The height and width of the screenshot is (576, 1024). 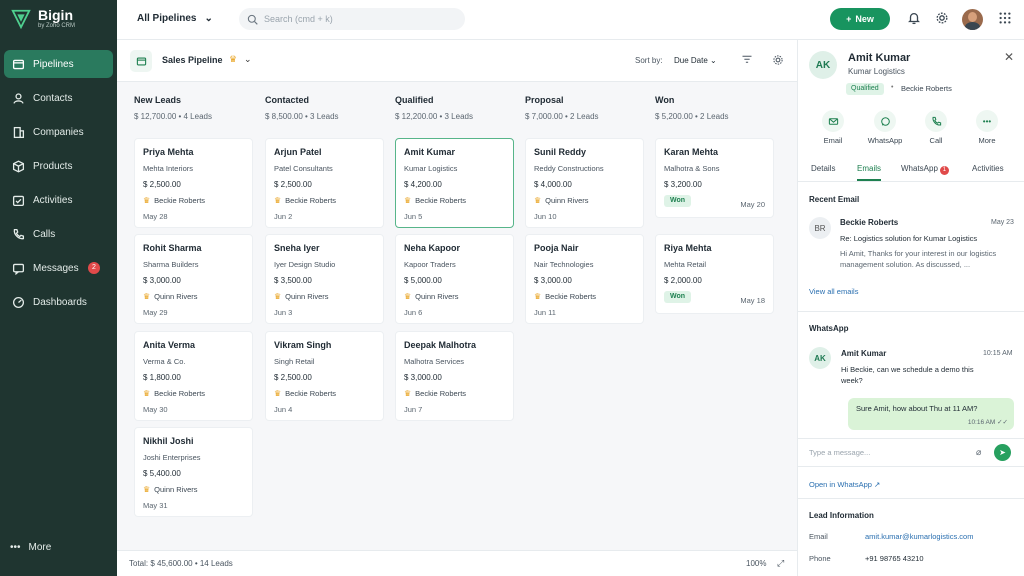 I want to click on lead-card-amount: $ 1,800.00, so click(x=162, y=377).